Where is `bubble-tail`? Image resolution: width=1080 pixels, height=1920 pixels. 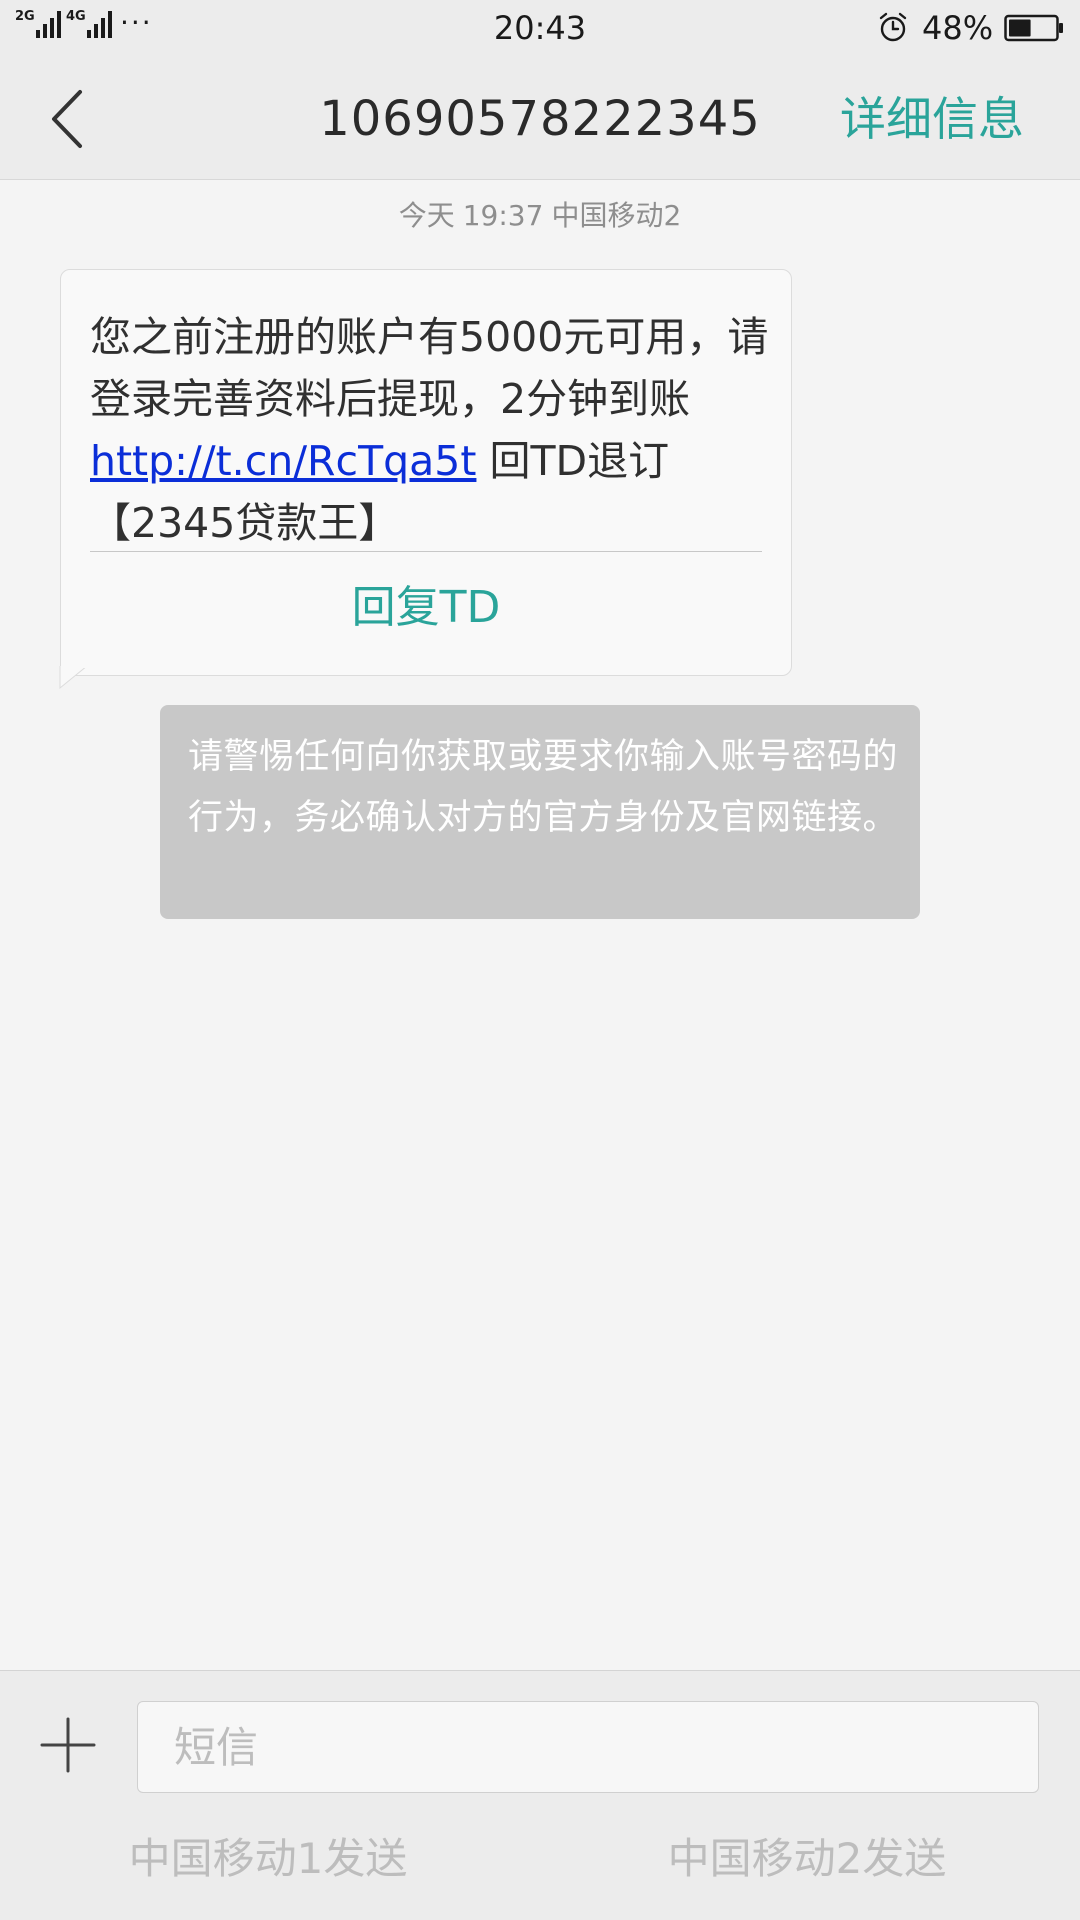
bubble-tail is located at coordinates (73, 678).